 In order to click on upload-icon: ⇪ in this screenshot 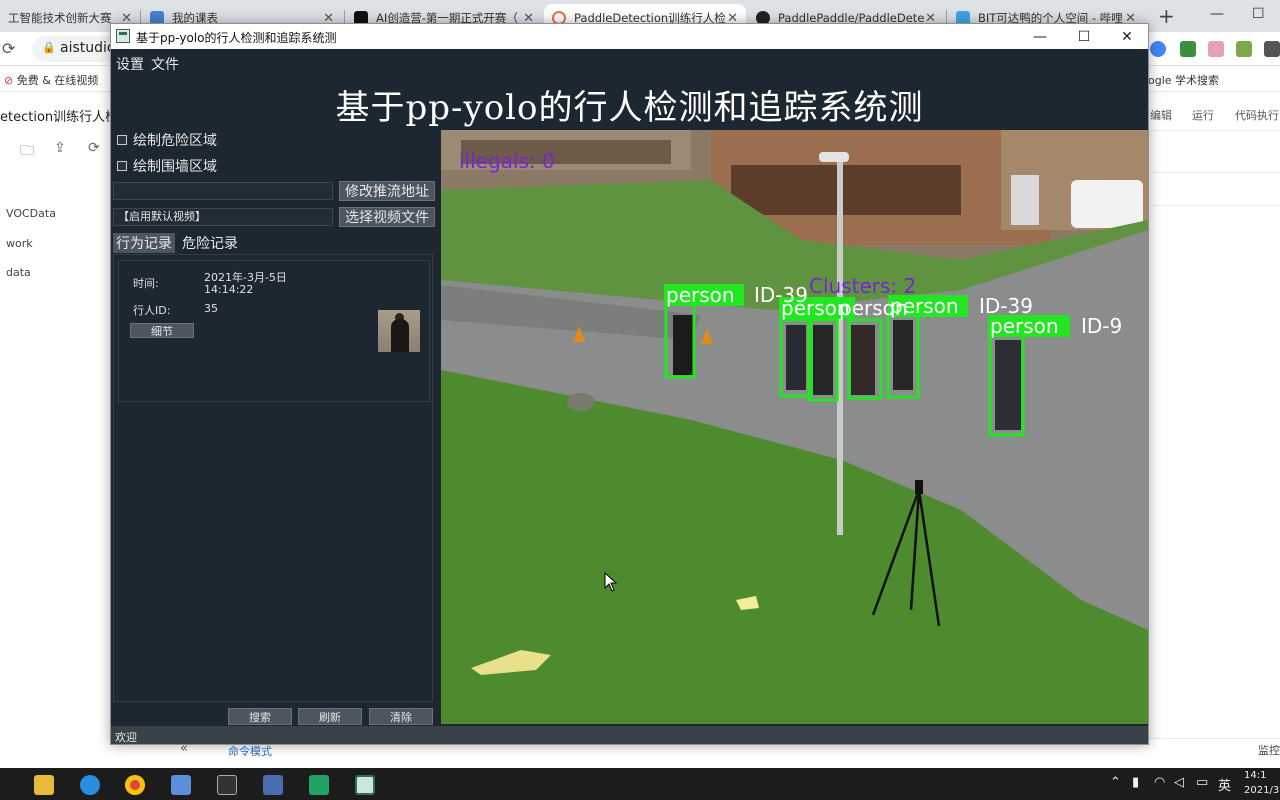, I will do `click(60, 148)`.